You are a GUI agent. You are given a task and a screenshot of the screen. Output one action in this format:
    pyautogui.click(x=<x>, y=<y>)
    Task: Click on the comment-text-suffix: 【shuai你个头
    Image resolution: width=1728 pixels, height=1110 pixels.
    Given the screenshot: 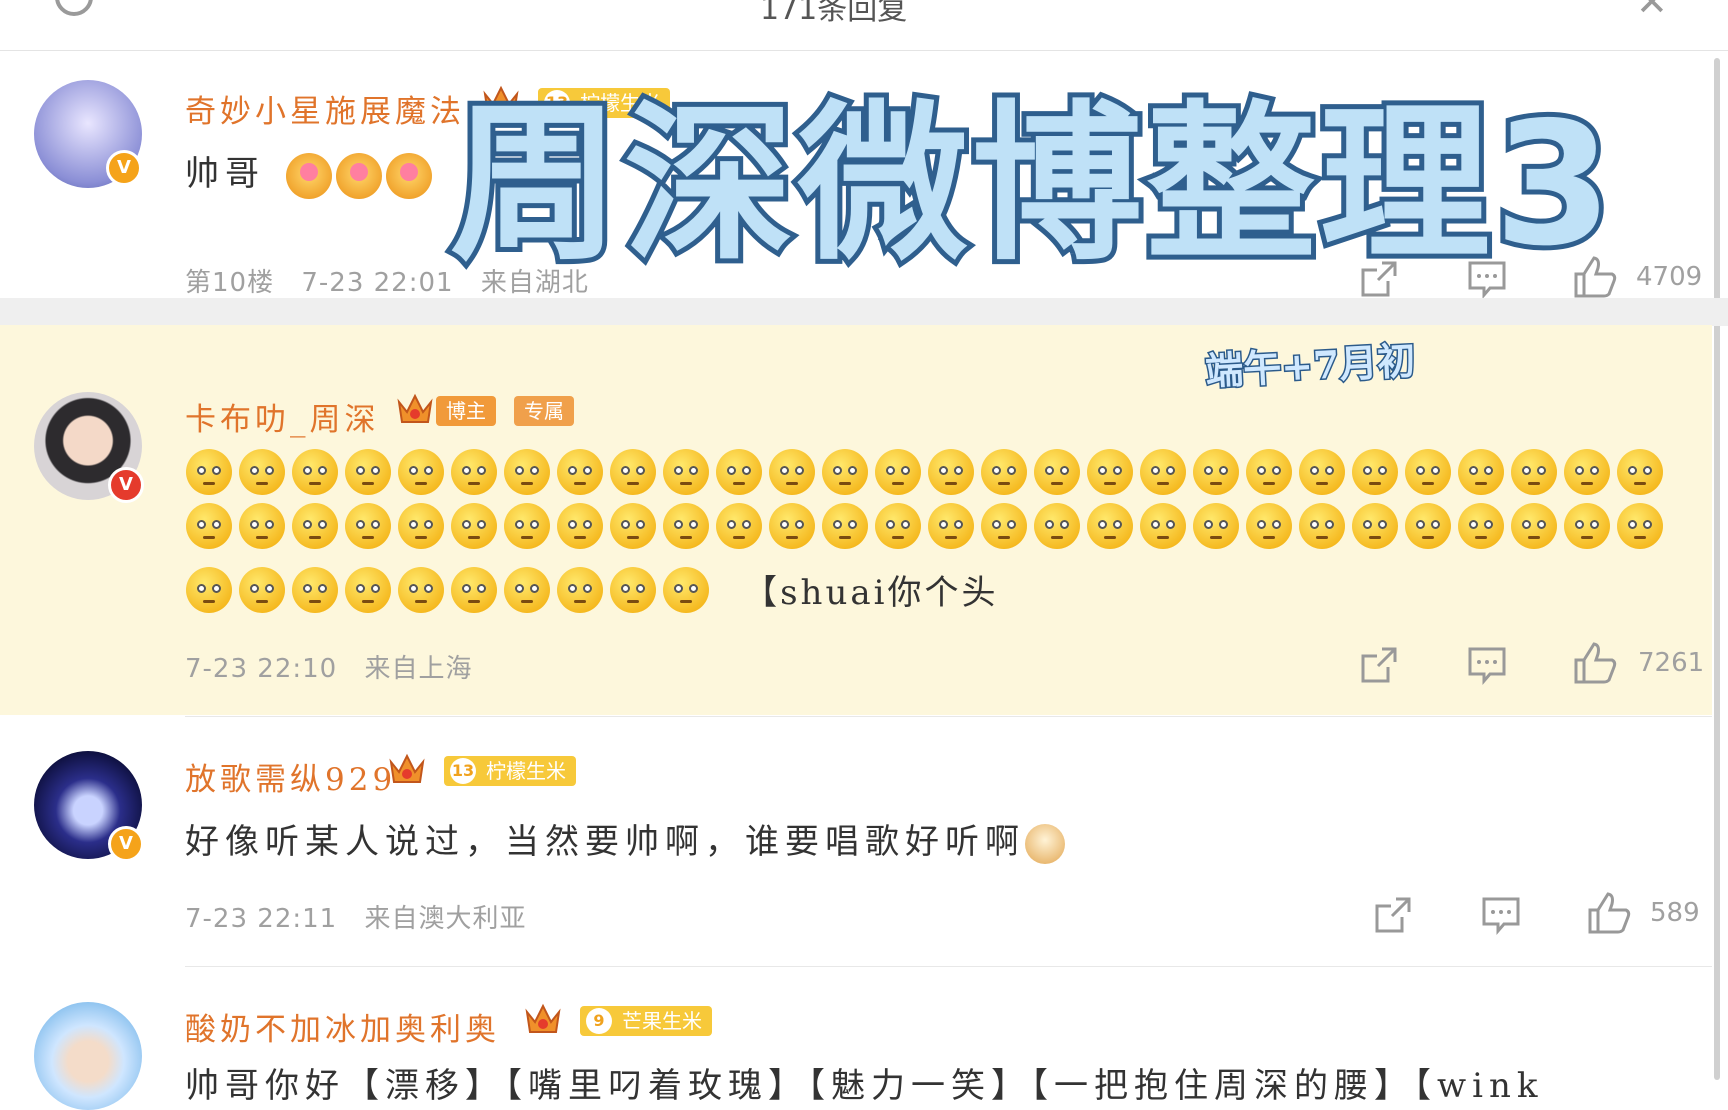 What is the action you would take?
    pyautogui.click(x=871, y=593)
    